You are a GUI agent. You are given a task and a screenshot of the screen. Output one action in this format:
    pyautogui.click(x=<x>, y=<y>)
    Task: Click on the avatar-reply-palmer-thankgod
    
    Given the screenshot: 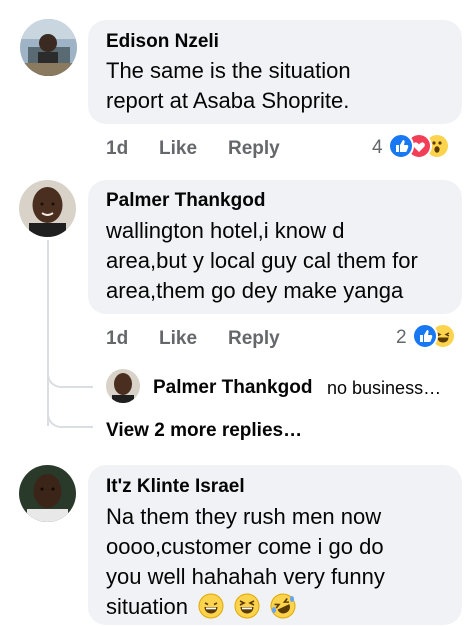 What is the action you would take?
    pyautogui.click(x=123, y=386)
    